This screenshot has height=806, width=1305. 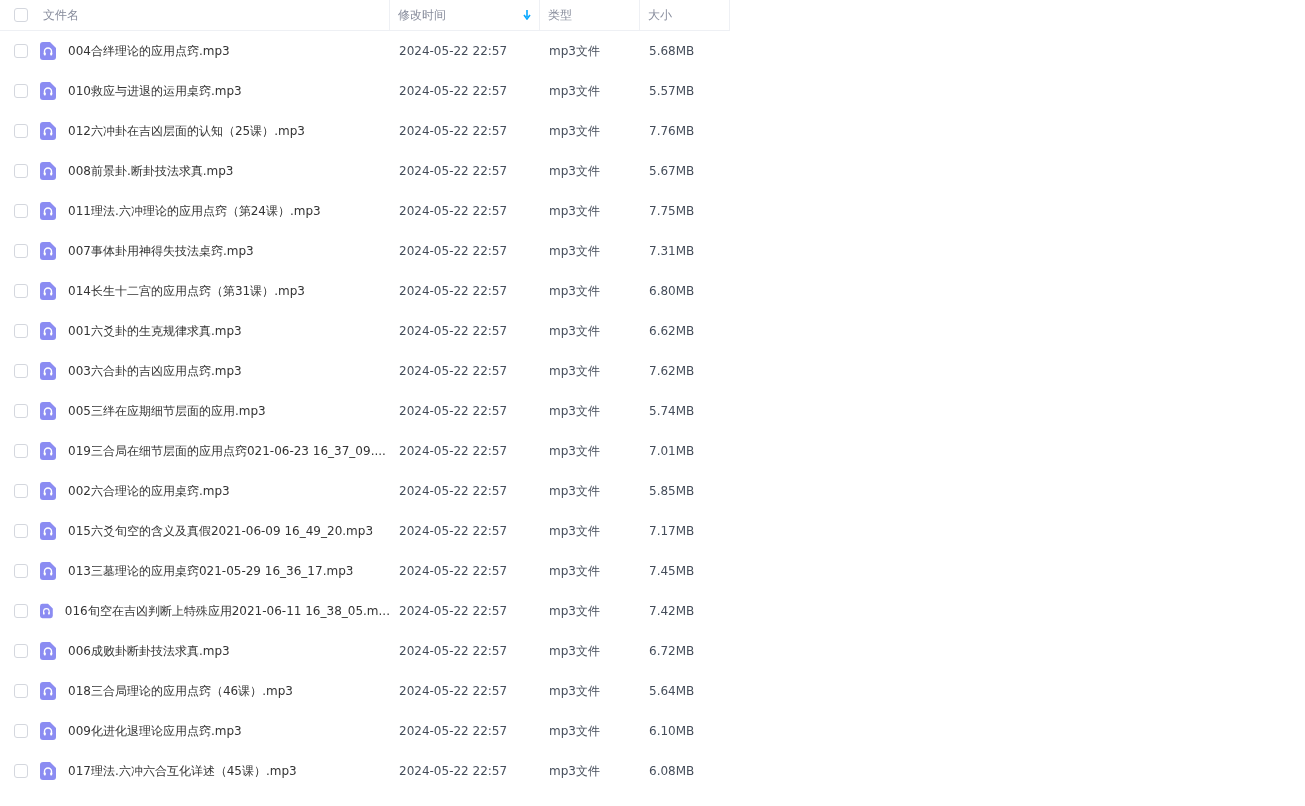 What do you see at coordinates (186, 291) in the screenshot?
I see `file-name: 014长生十二宫的应用点窍（第31课）.mp3` at bounding box center [186, 291].